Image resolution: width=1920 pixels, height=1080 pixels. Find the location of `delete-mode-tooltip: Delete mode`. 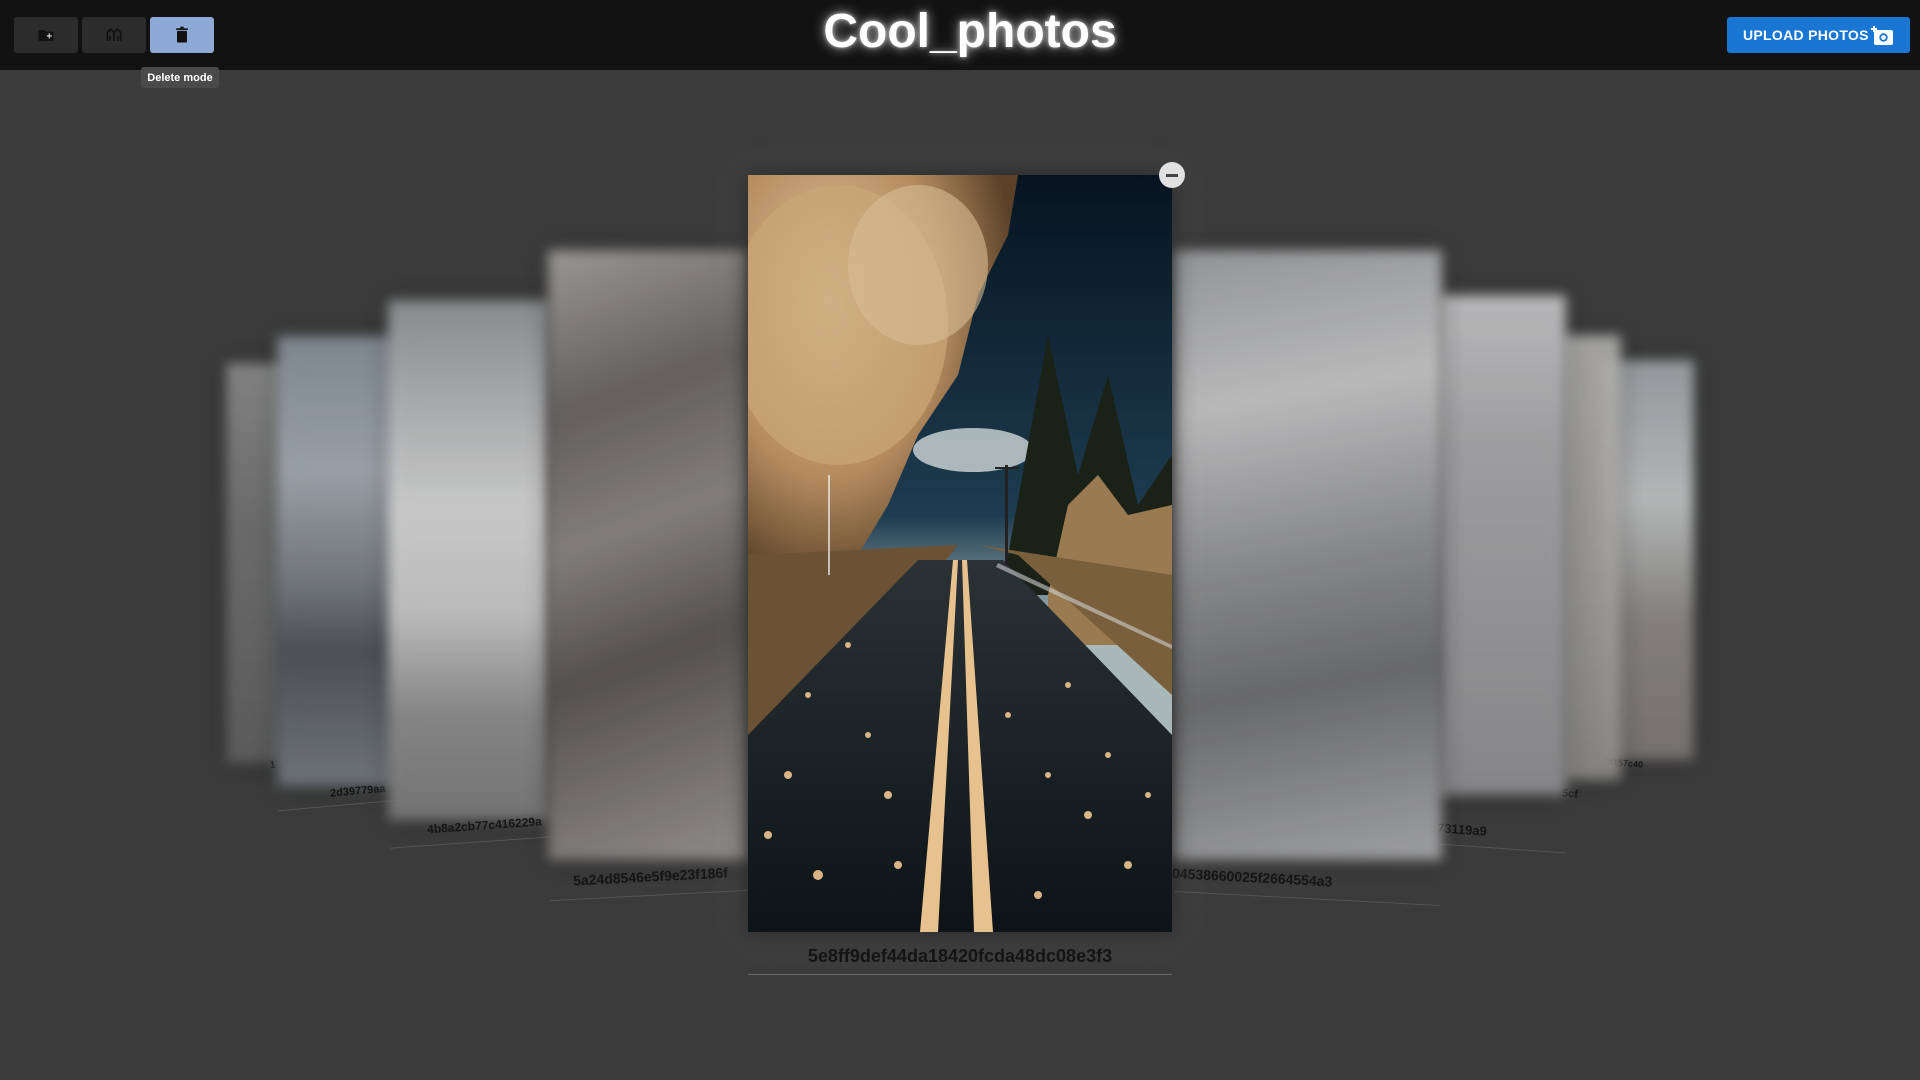

delete-mode-tooltip: Delete mode is located at coordinates (180, 77).